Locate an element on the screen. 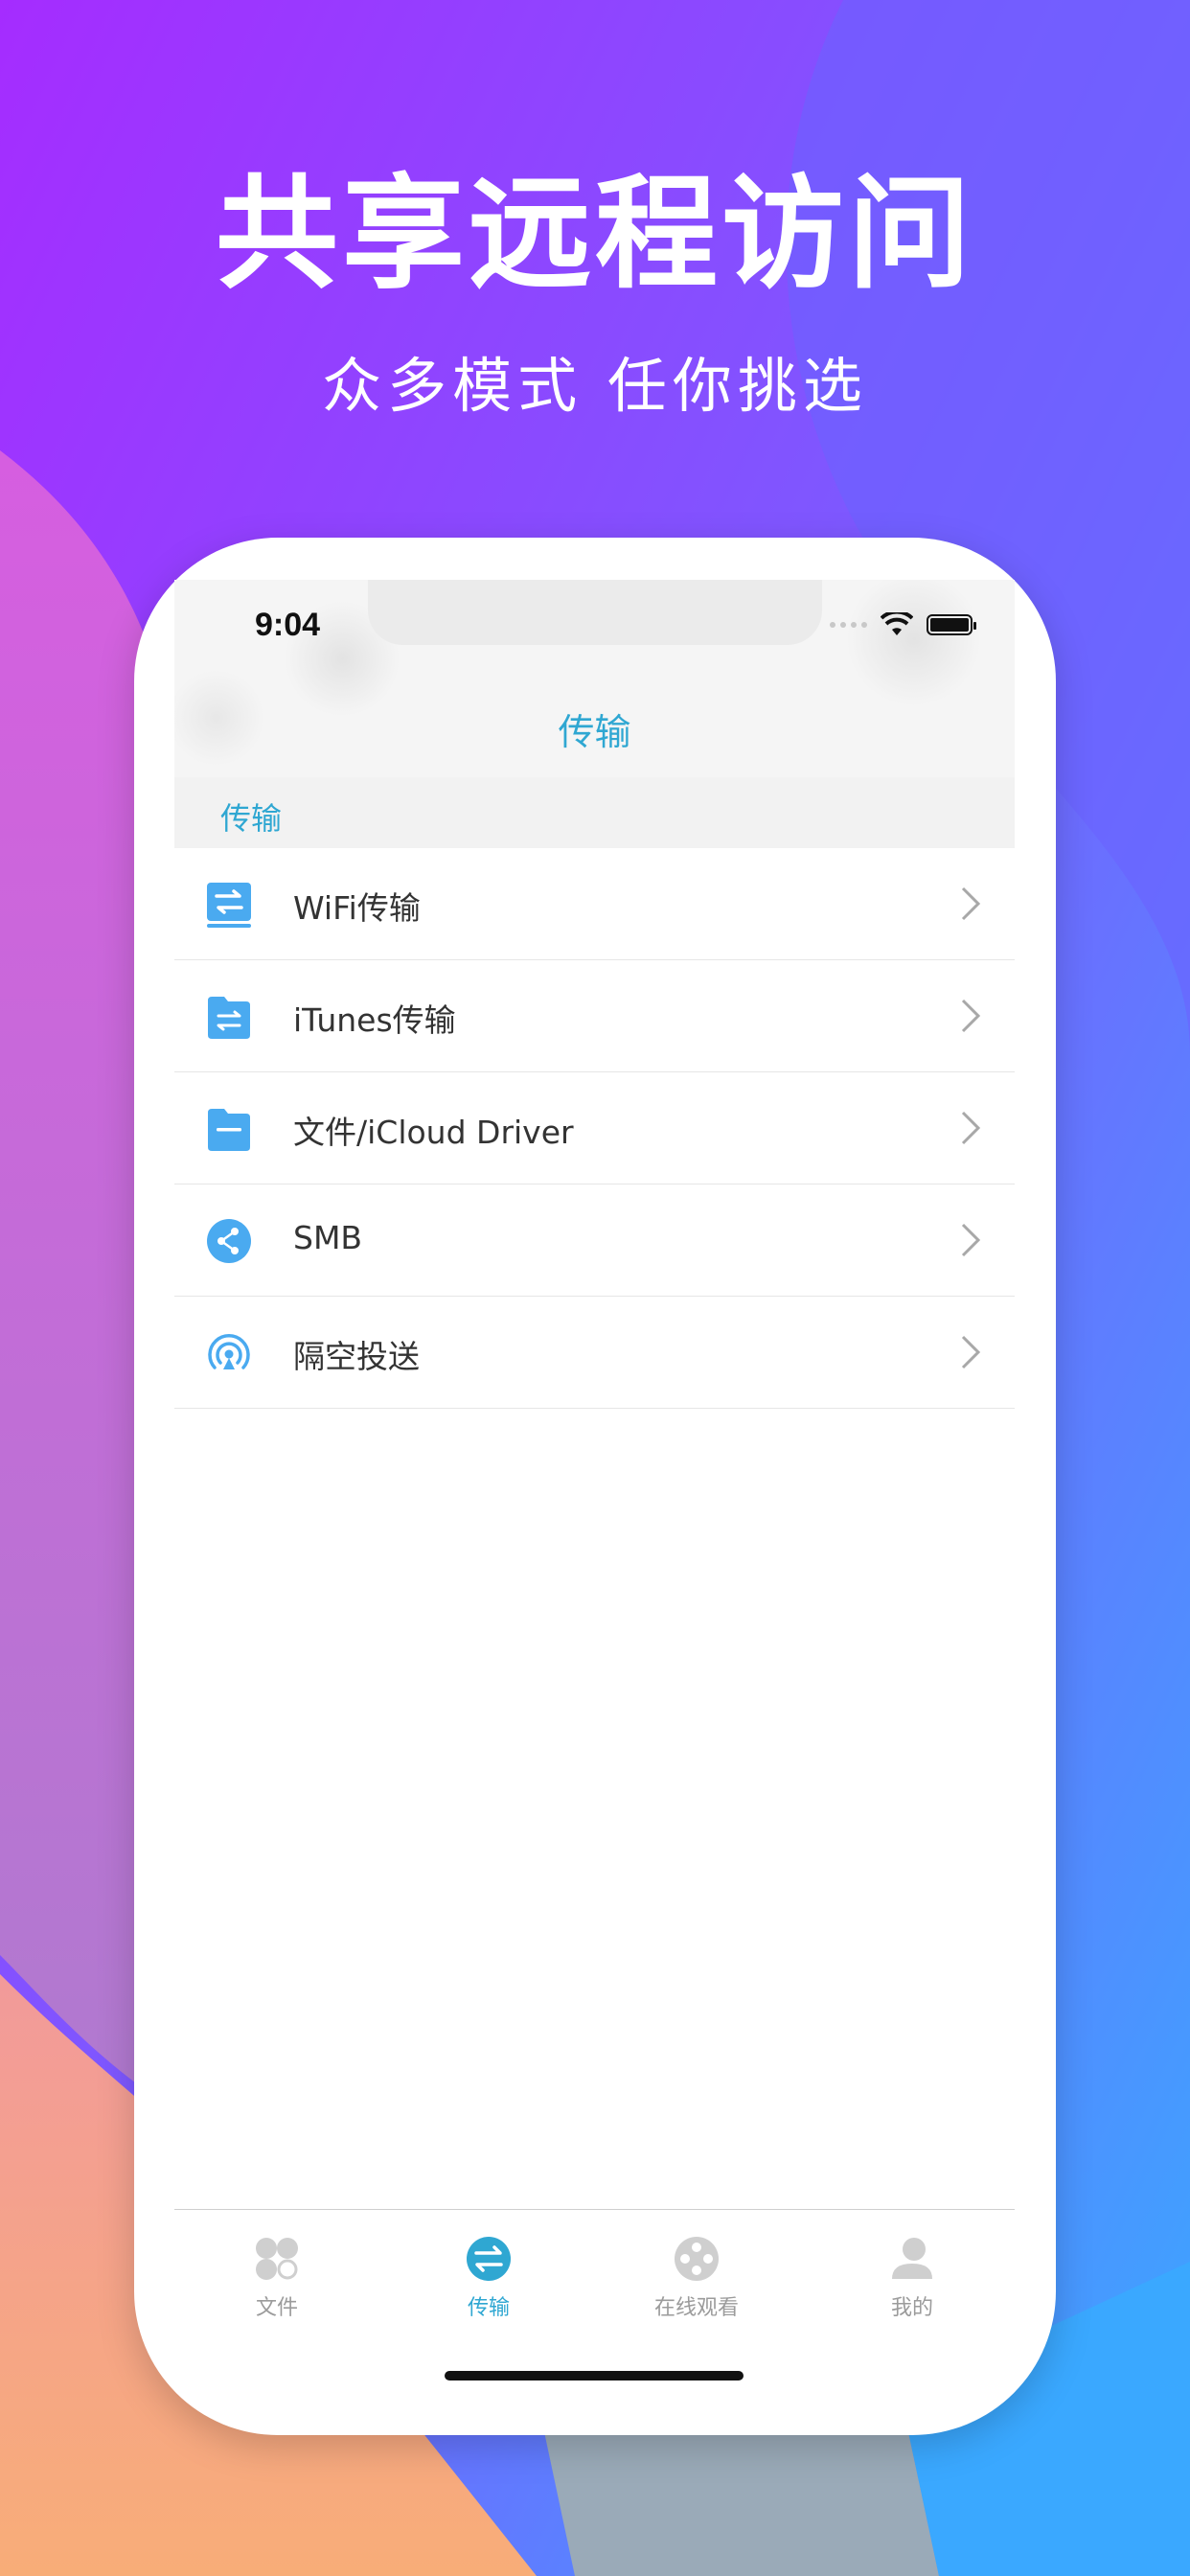 This screenshot has width=1190, height=2576. list-item-files-icloud: 文件/iCloud Driver is located at coordinates (594, 1128).